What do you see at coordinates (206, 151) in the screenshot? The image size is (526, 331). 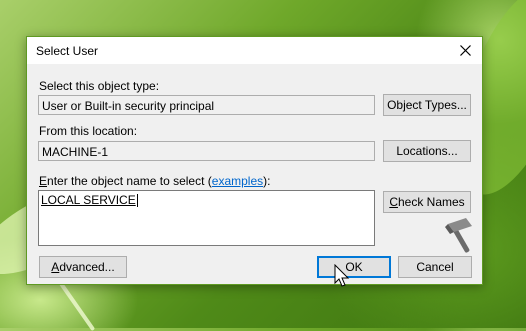 I see `location-field: MACHINE-1` at bounding box center [206, 151].